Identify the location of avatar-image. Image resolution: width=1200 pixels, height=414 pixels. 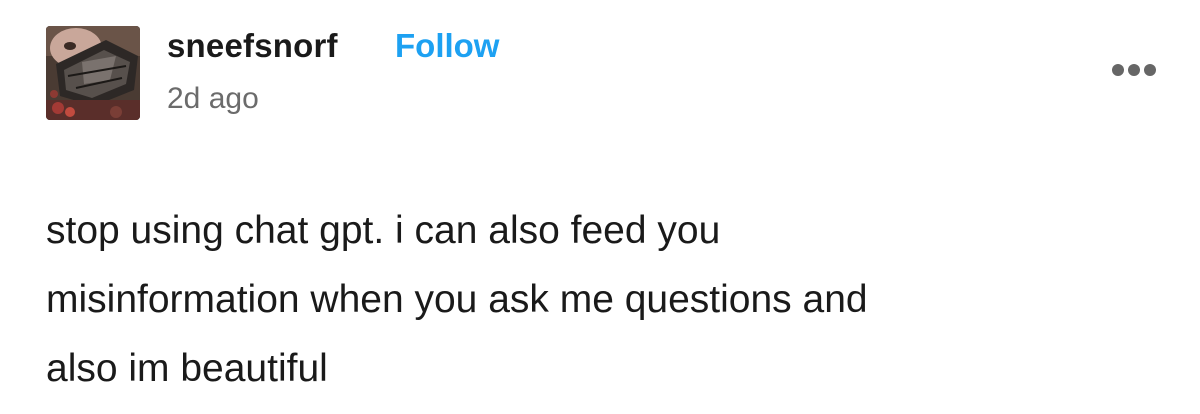
(93, 73).